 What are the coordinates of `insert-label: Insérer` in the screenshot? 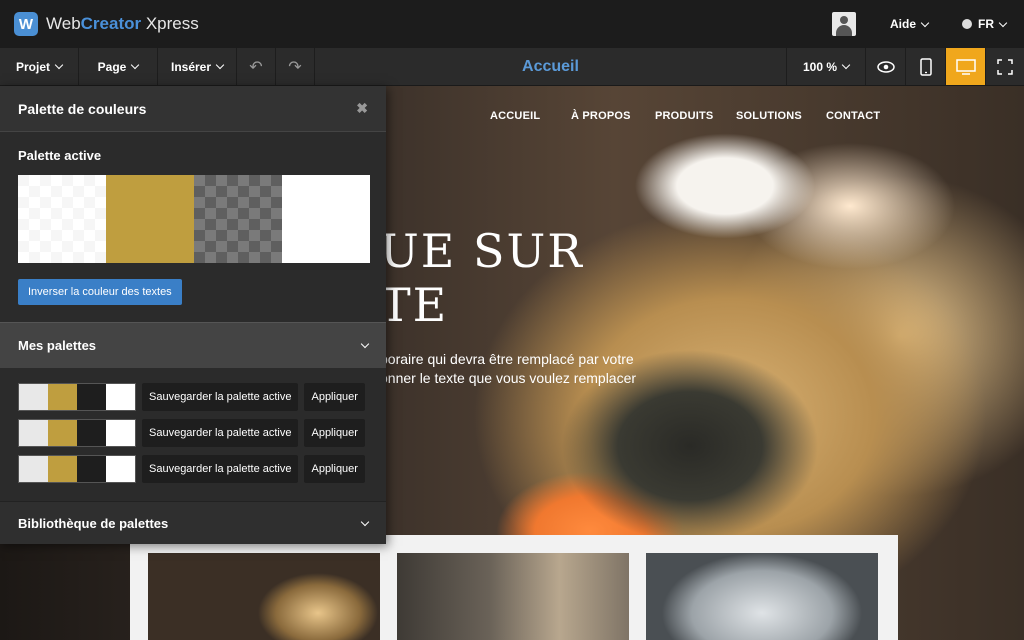 It's located at (191, 66).